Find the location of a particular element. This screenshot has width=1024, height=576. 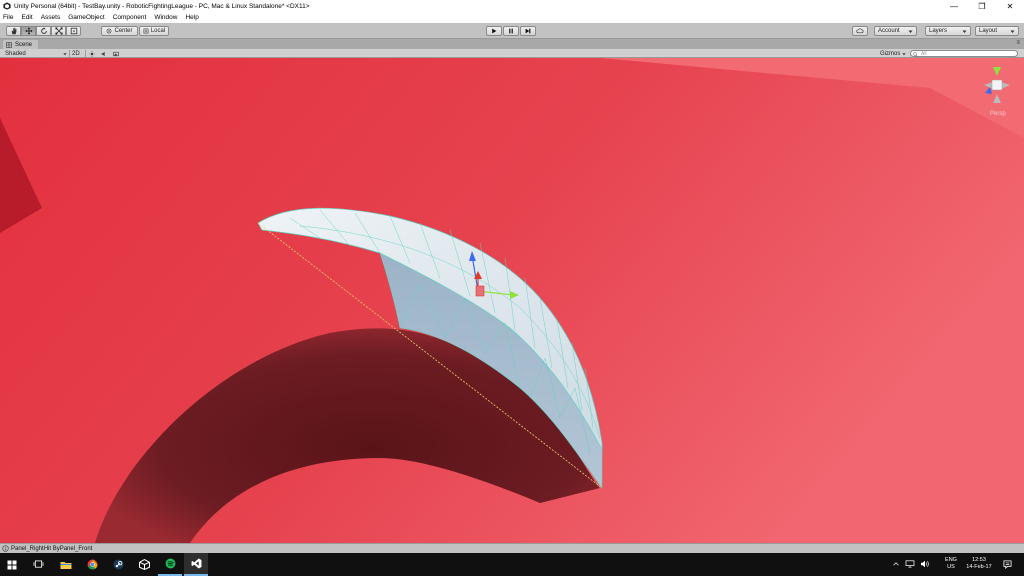

pivot-center-button: Center is located at coordinates (119, 31).